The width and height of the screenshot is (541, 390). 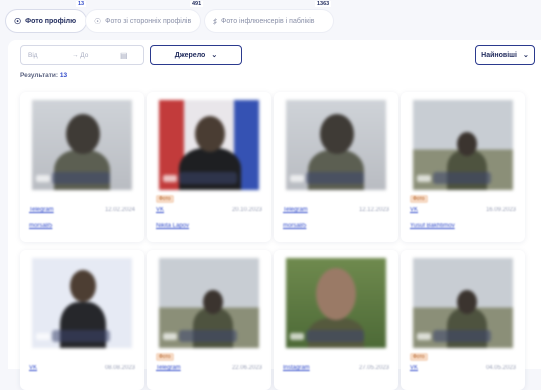 What do you see at coordinates (432, 226) in the screenshot?
I see `account-link: Yusuf Bakhtimov` at bounding box center [432, 226].